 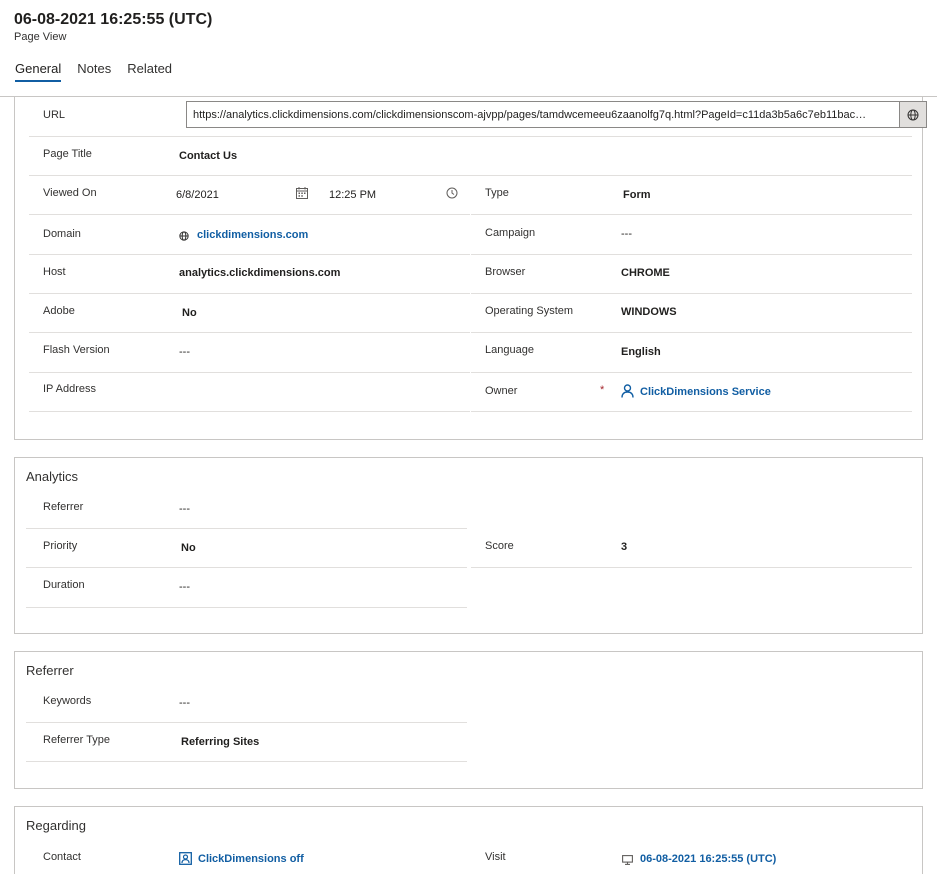 I want to click on viewed-on-row: Viewed On 6/8/2021 12:25 PM, so click(x=249, y=195).